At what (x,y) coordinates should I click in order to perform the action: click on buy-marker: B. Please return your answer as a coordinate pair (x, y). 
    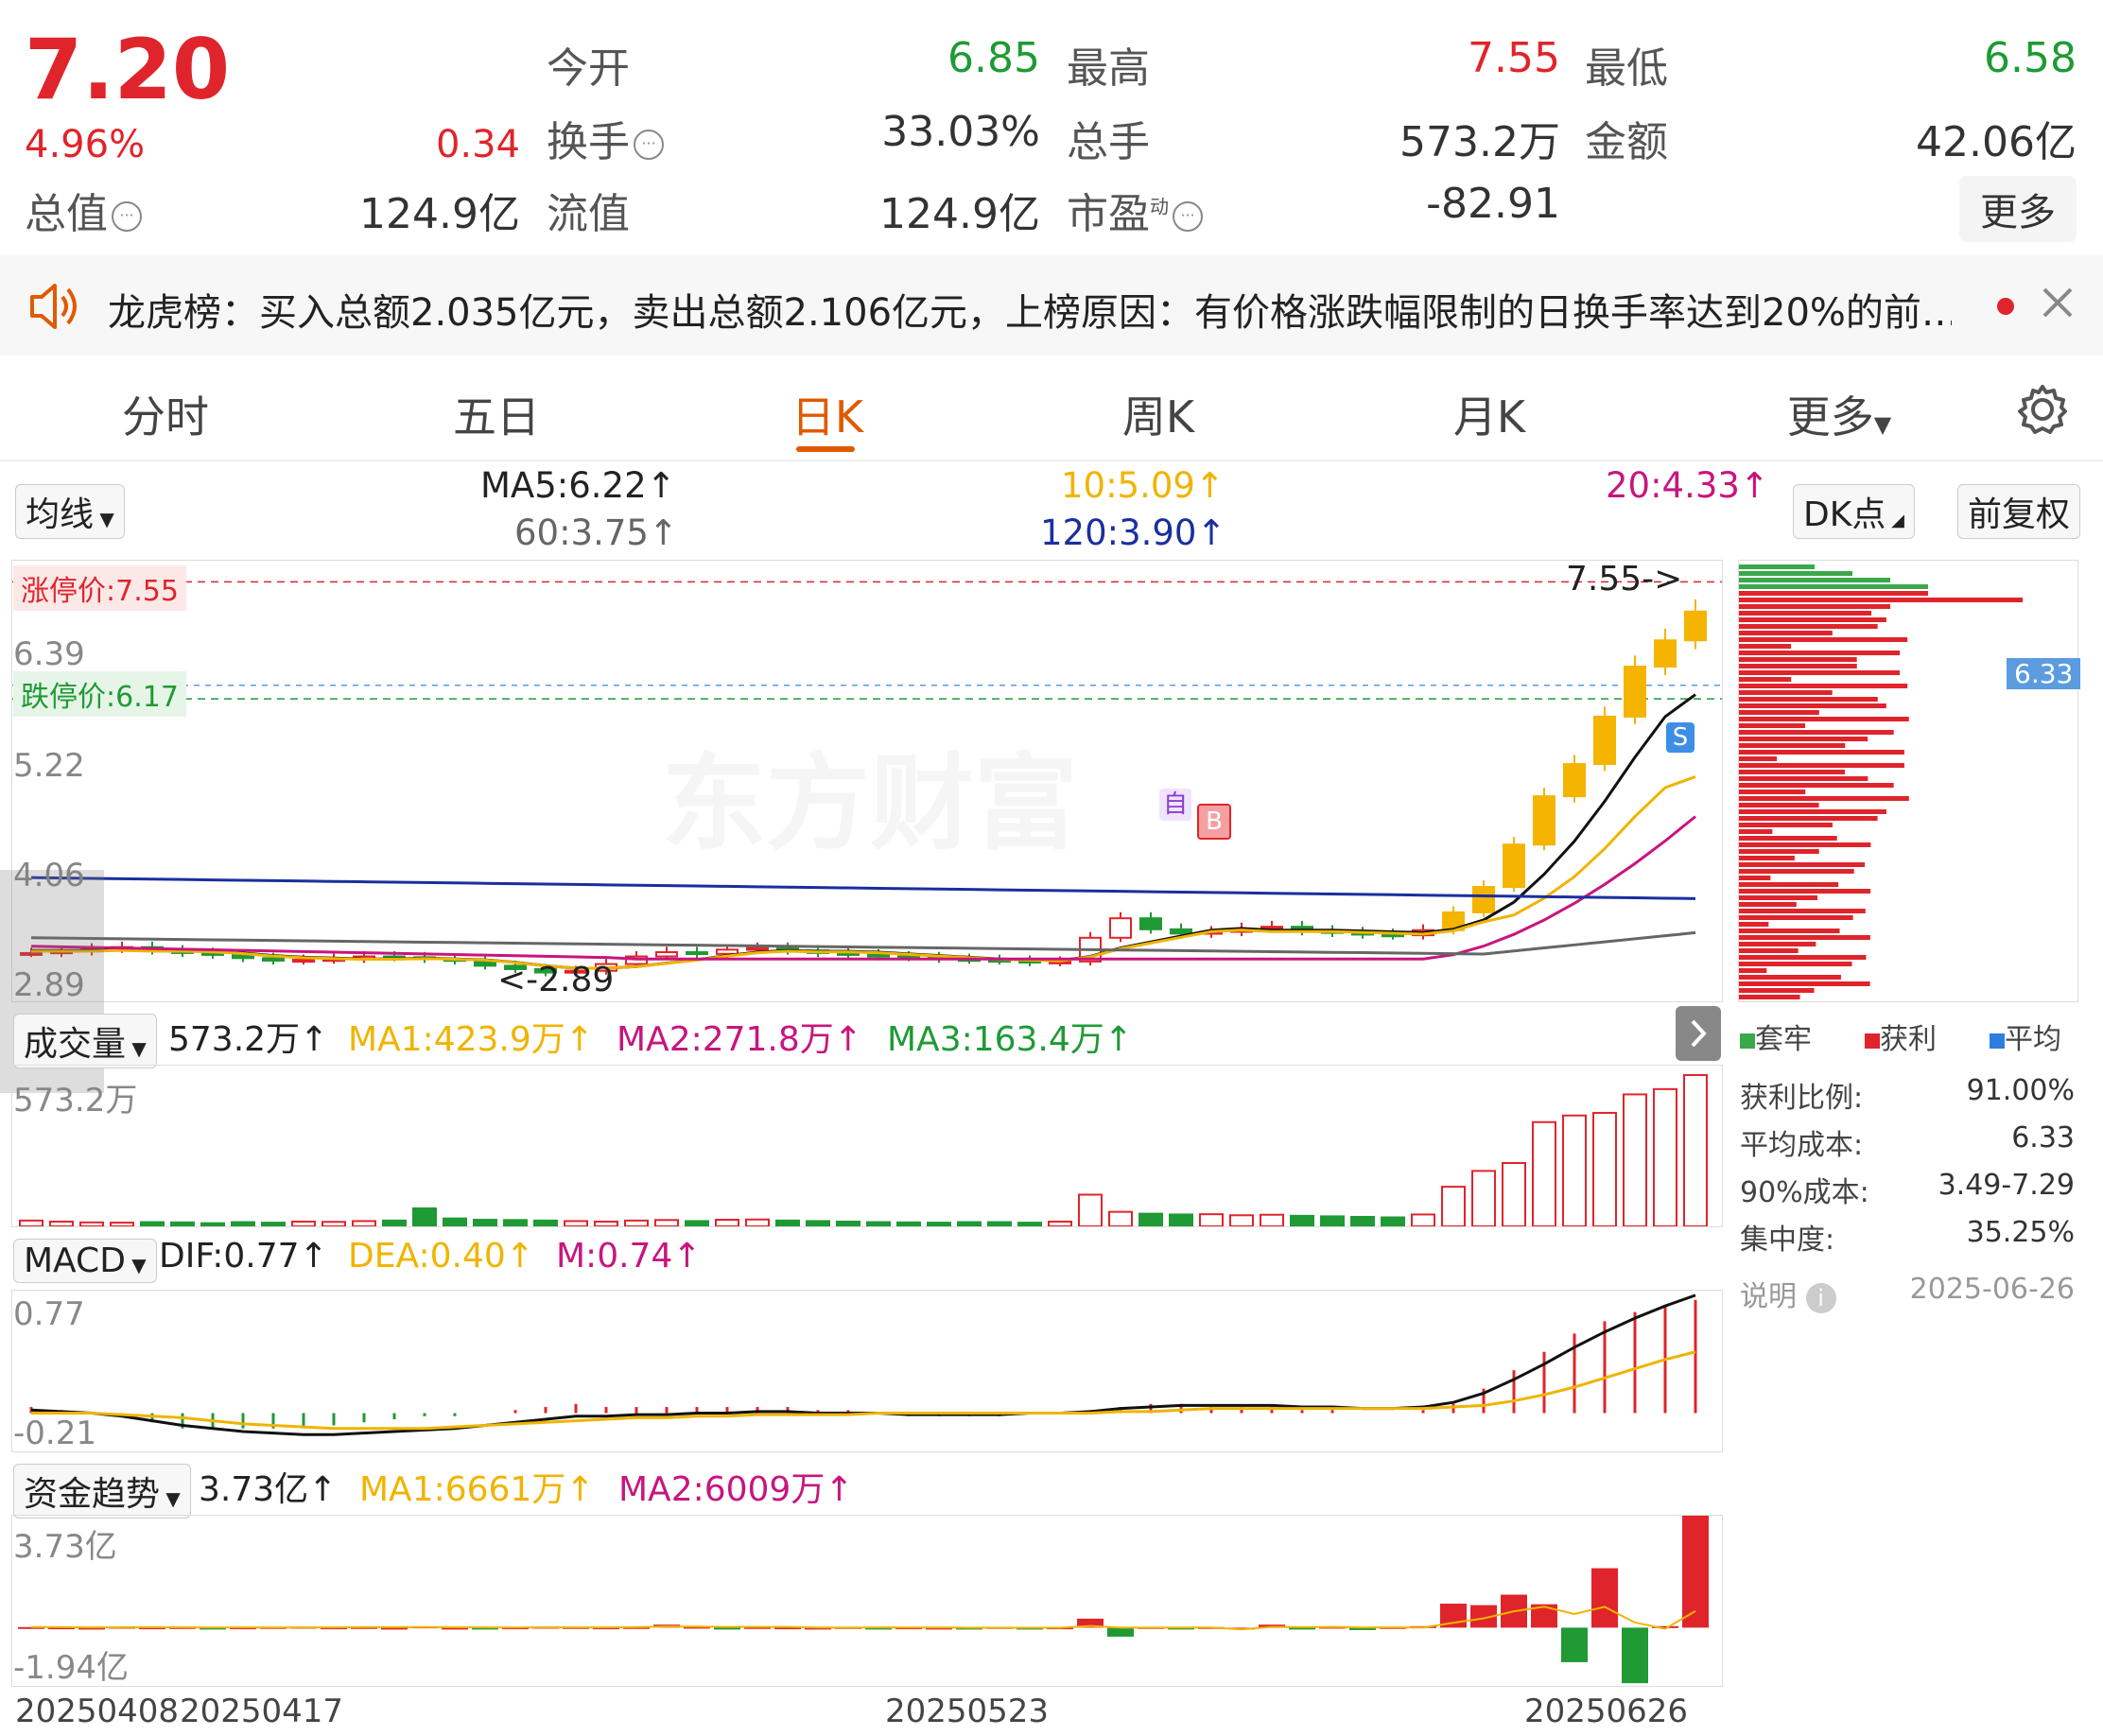
    Looking at the image, I should click on (1214, 822).